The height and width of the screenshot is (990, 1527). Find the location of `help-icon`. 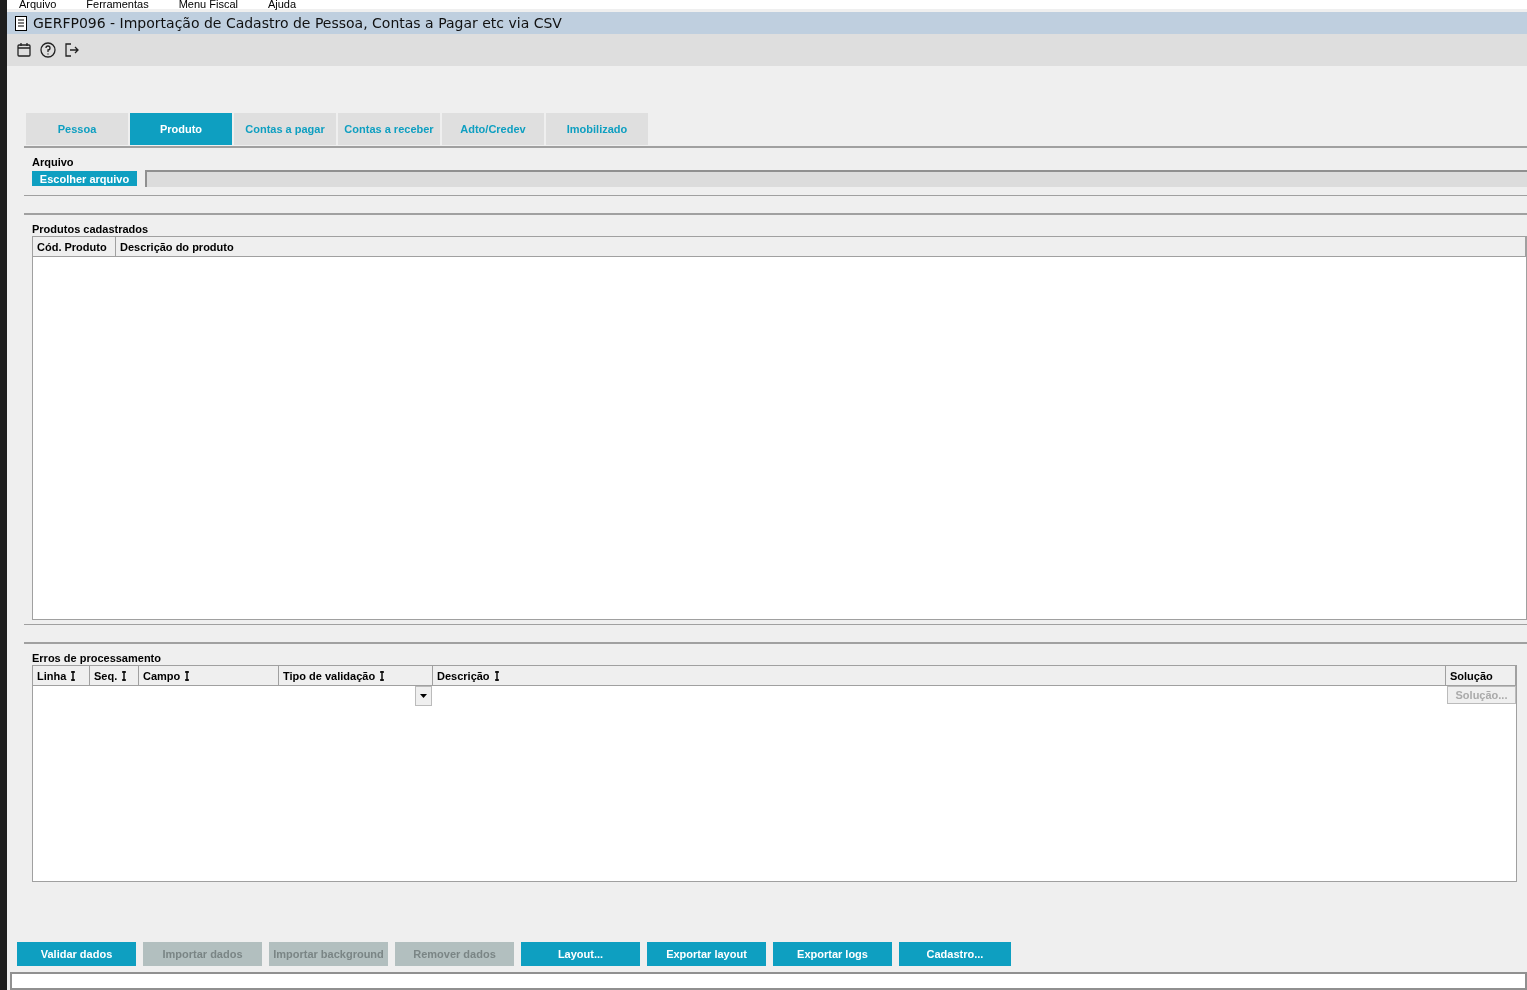

help-icon is located at coordinates (48, 50).